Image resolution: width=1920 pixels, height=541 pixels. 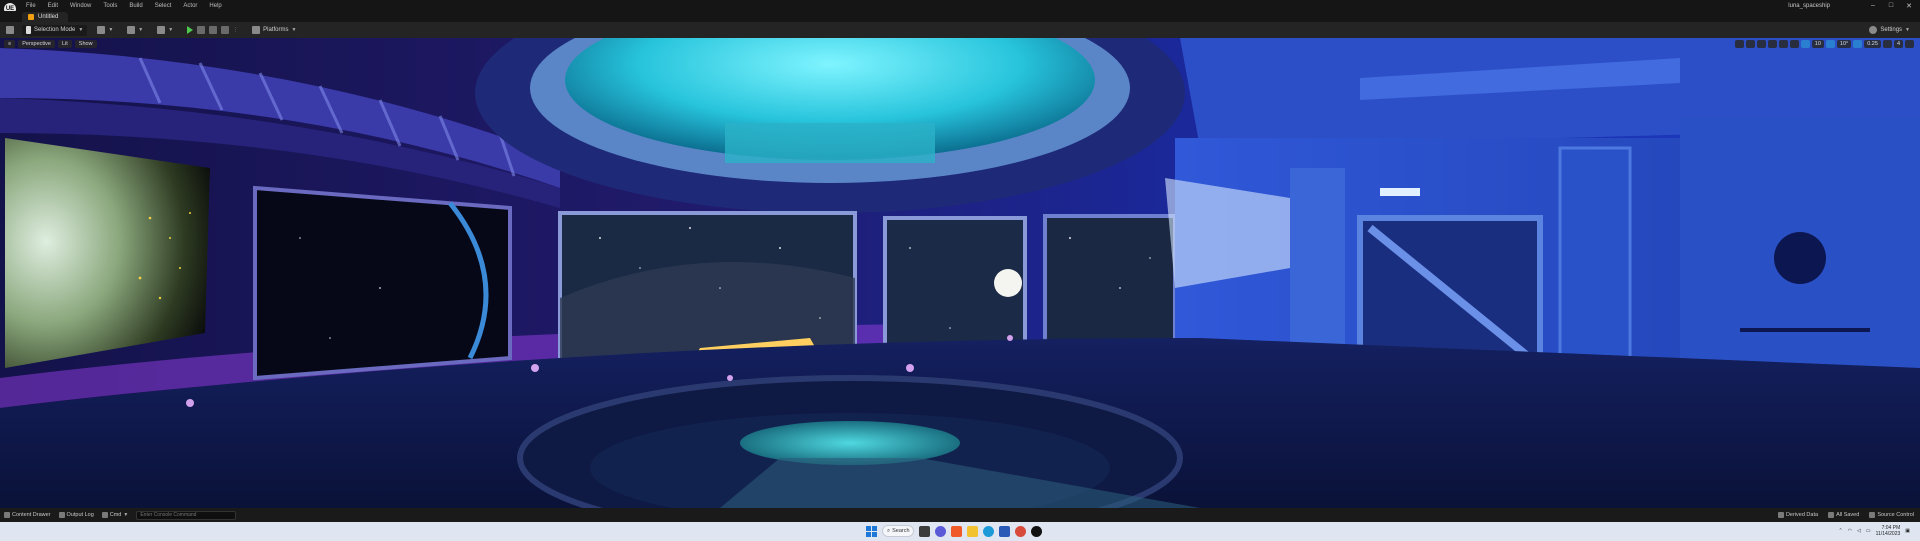 I want to click on taskbar-search: ⌕ Search, so click(x=898, y=531).